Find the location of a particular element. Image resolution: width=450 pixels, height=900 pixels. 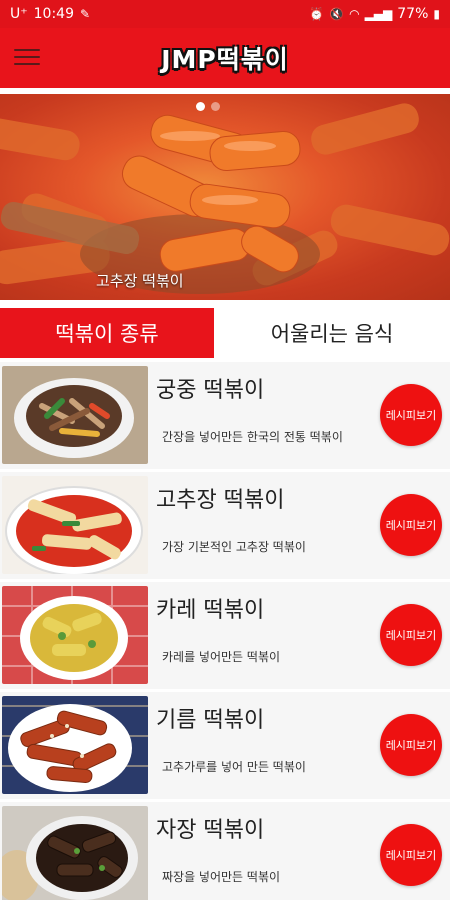

item-description: 짜장을 넣어만든 떡볶이 is located at coordinates (221, 877).